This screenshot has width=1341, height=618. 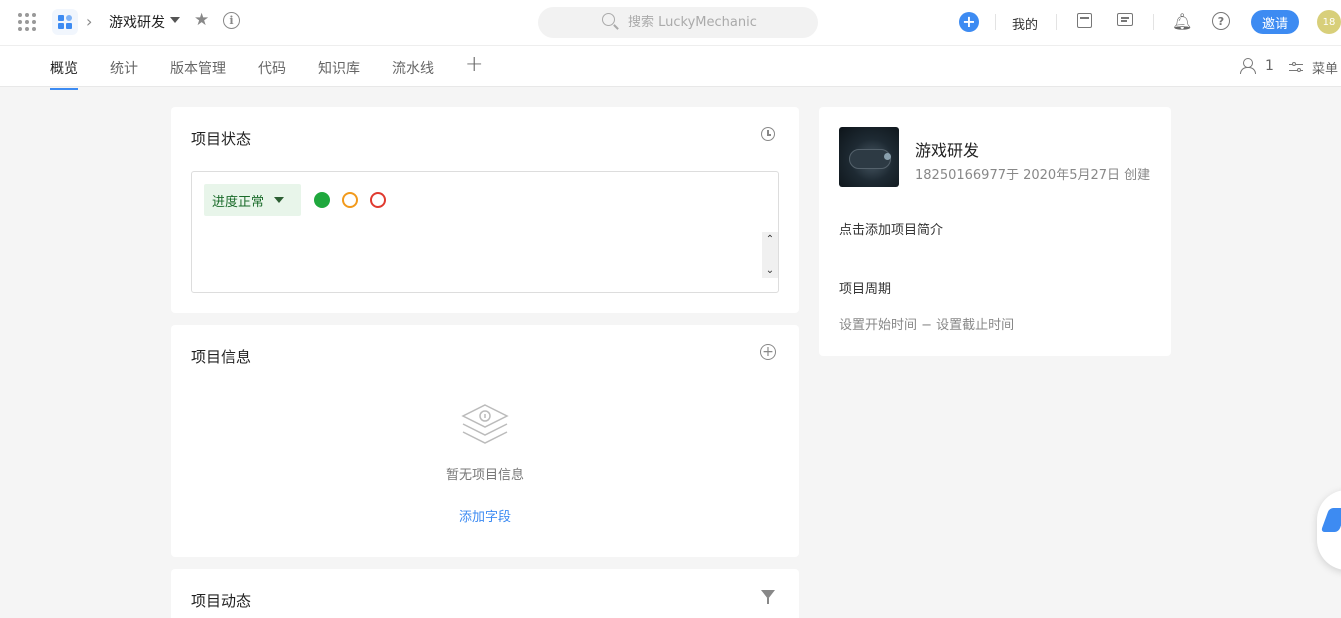 What do you see at coordinates (198, 68) in the screenshot?
I see `tab-versions: 版本管理` at bounding box center [198, 68].